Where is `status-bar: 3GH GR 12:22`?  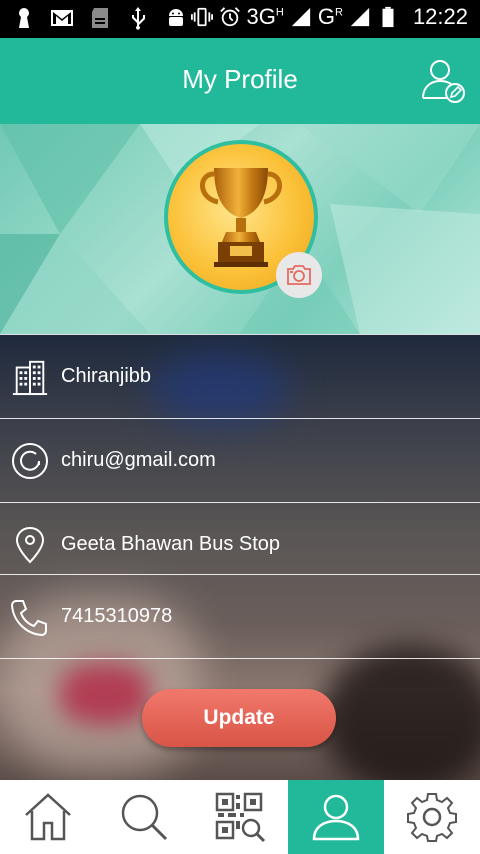
status-bar: 3GH GR 12:22 is located at coordinates (240, 19).